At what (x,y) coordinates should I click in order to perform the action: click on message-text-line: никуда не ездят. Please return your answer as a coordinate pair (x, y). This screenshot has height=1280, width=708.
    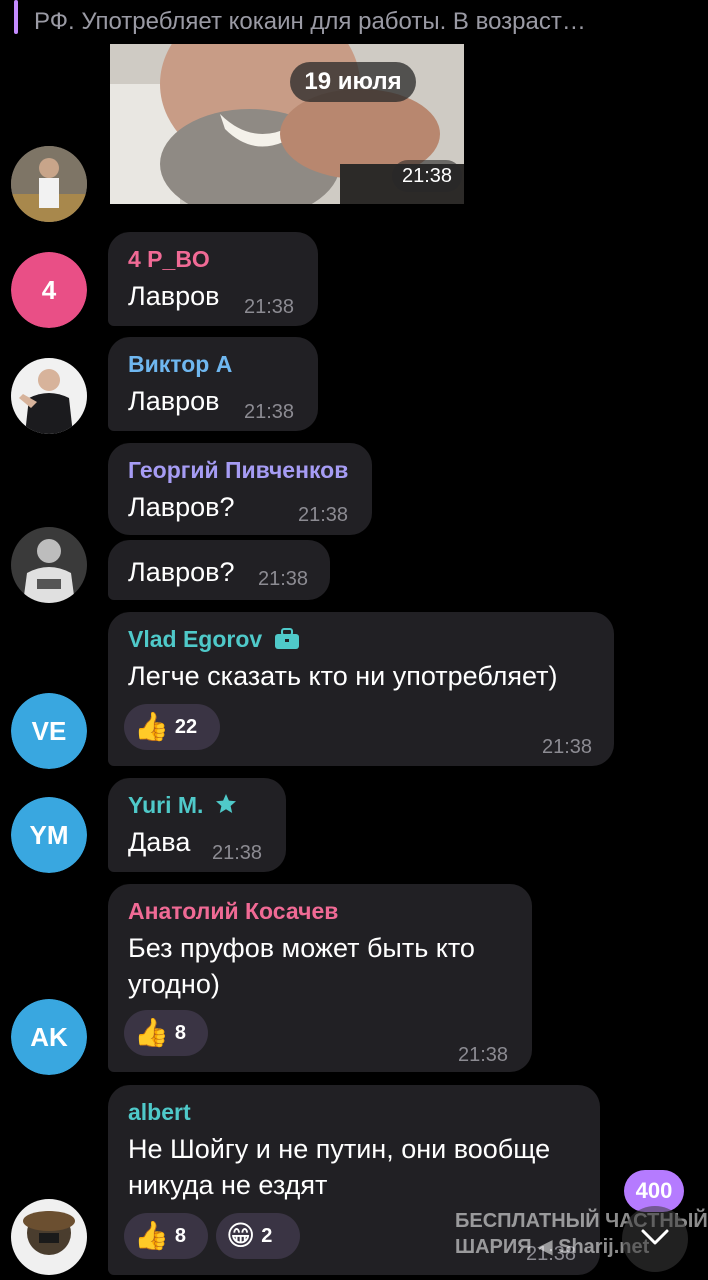
    Looking at the image, I should click on (228, 1185).